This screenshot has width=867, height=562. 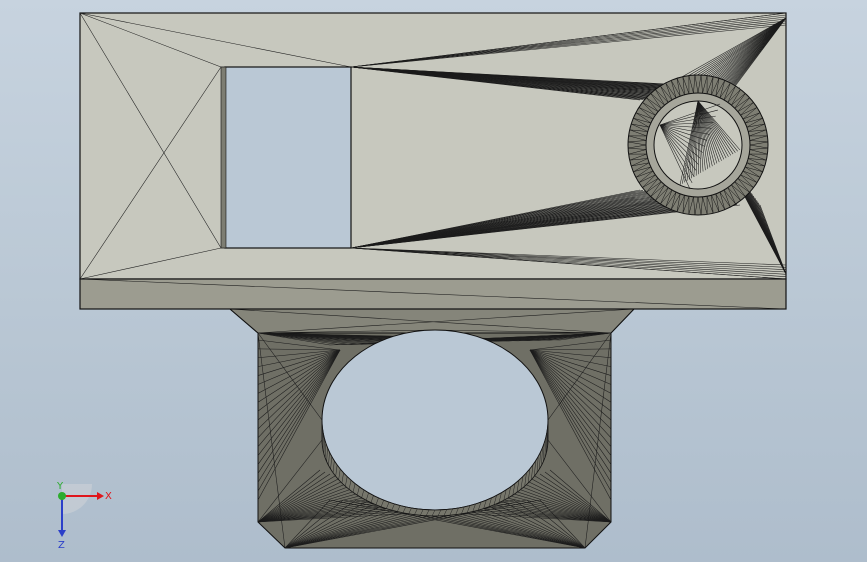 What do you see at coordinates (100, 496) in the screenshot?
I see `x-axis-arrow` at bounding box center [100, 496].